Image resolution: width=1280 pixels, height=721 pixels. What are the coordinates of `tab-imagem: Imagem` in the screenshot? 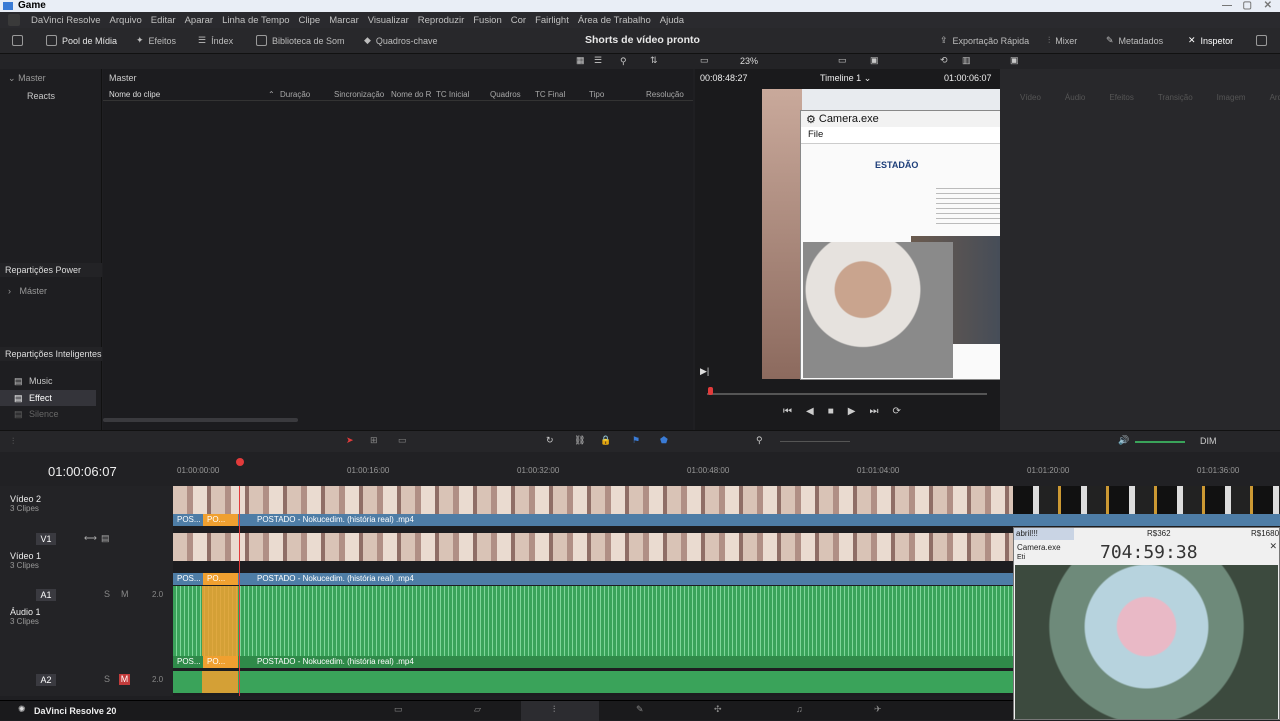 It's located at (1231, 97).